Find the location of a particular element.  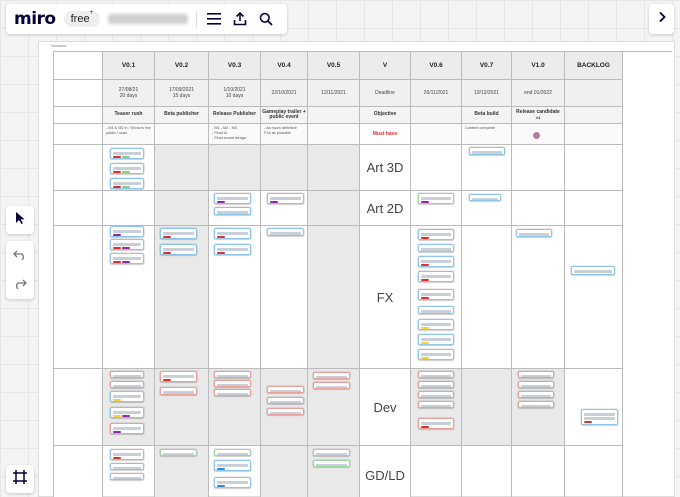

objective-cell: Release Publisher is located at coordinates (235, 115).